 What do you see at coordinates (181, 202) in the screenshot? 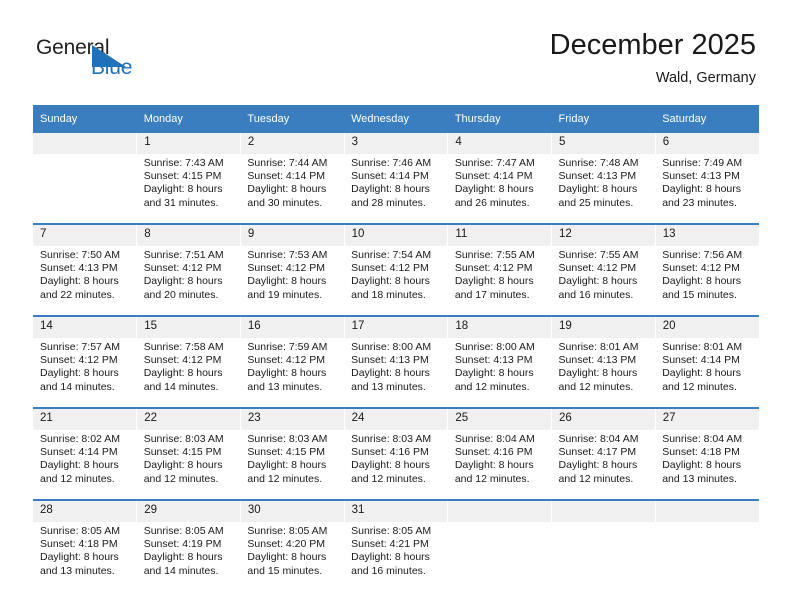
I see `daylight-text-line2: and 31 minutes.` at bounding box center [181, 202].